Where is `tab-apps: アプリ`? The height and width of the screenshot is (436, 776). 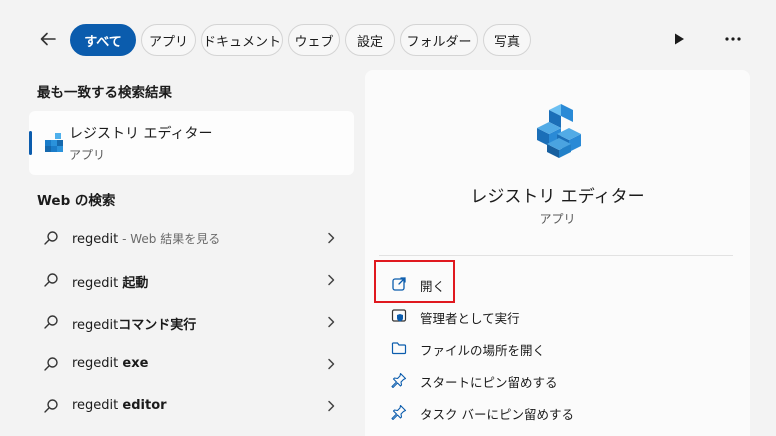
tab-apps: アプリ is located at coordinates (168, 40).